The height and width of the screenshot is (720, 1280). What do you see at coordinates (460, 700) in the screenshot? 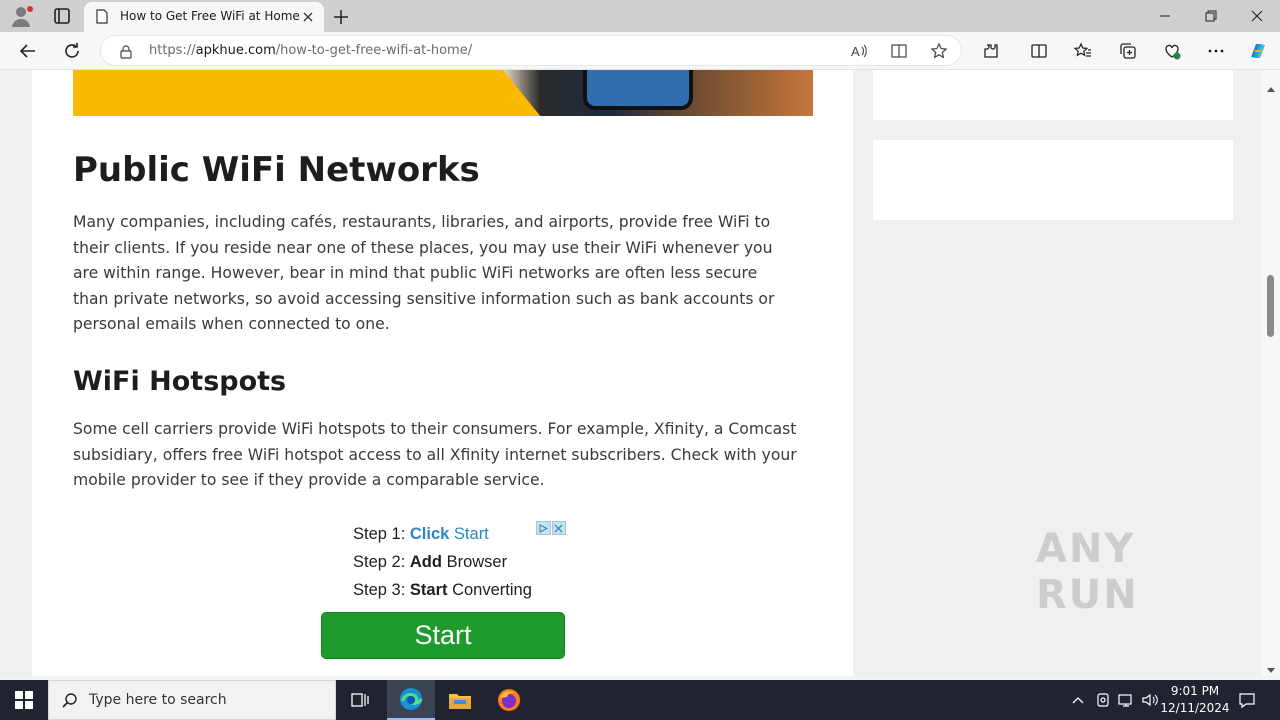
I see `file-explorer-icon` at bounding box center [460, 700].